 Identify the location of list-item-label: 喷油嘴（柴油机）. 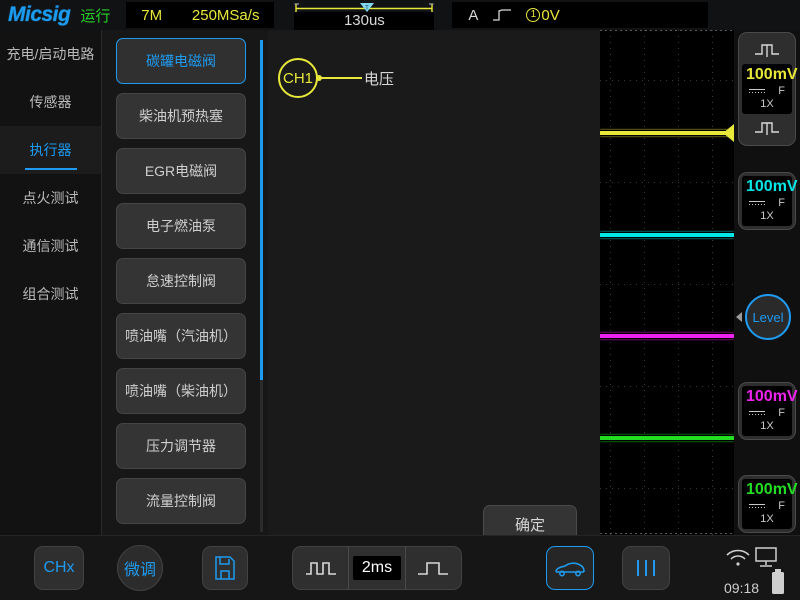
(181, 391).